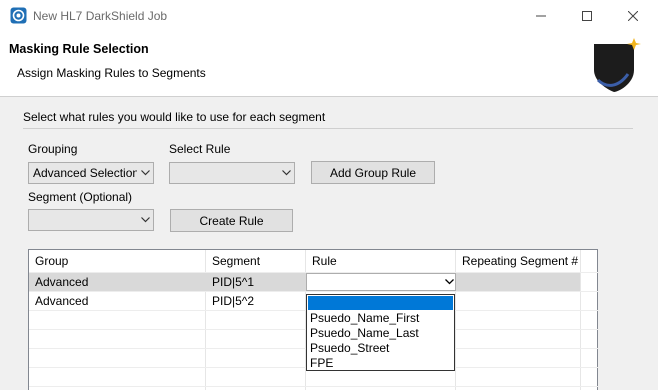 The image size is (658, 390). Describe the element at coordinates (364, 318) in the screenshot. I see `dropdown-option: Psuedo_Name_First` at that location.